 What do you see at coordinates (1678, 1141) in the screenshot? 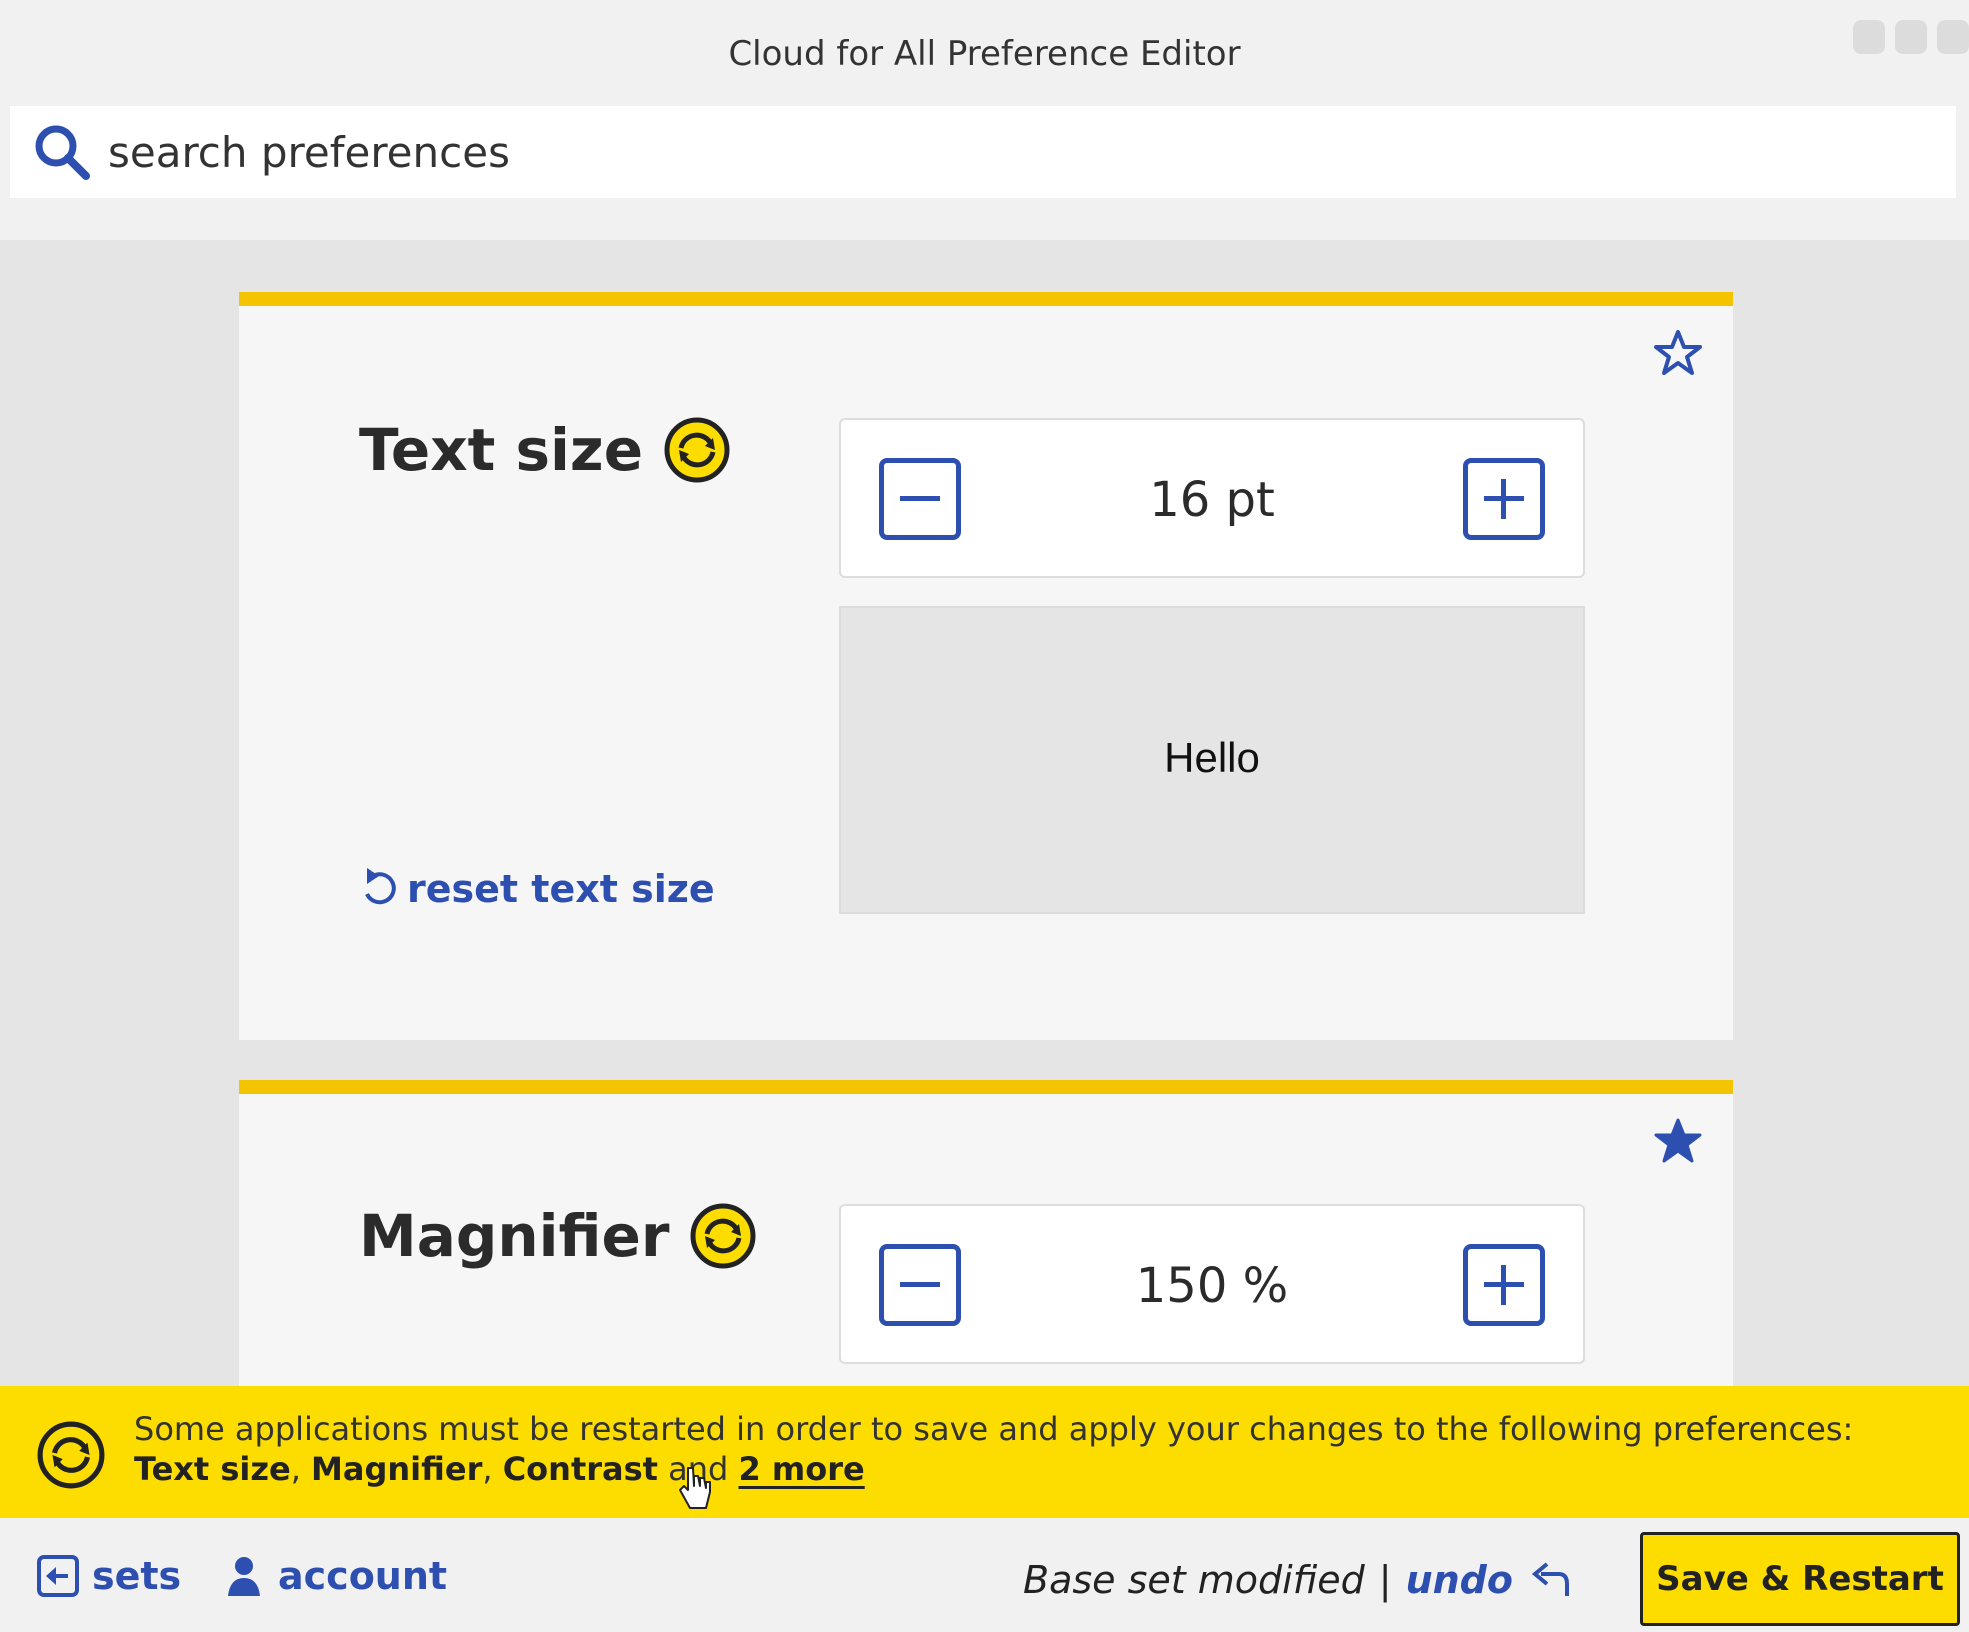
I see `star-filled-icon` at bounding box center [1678, 1141].